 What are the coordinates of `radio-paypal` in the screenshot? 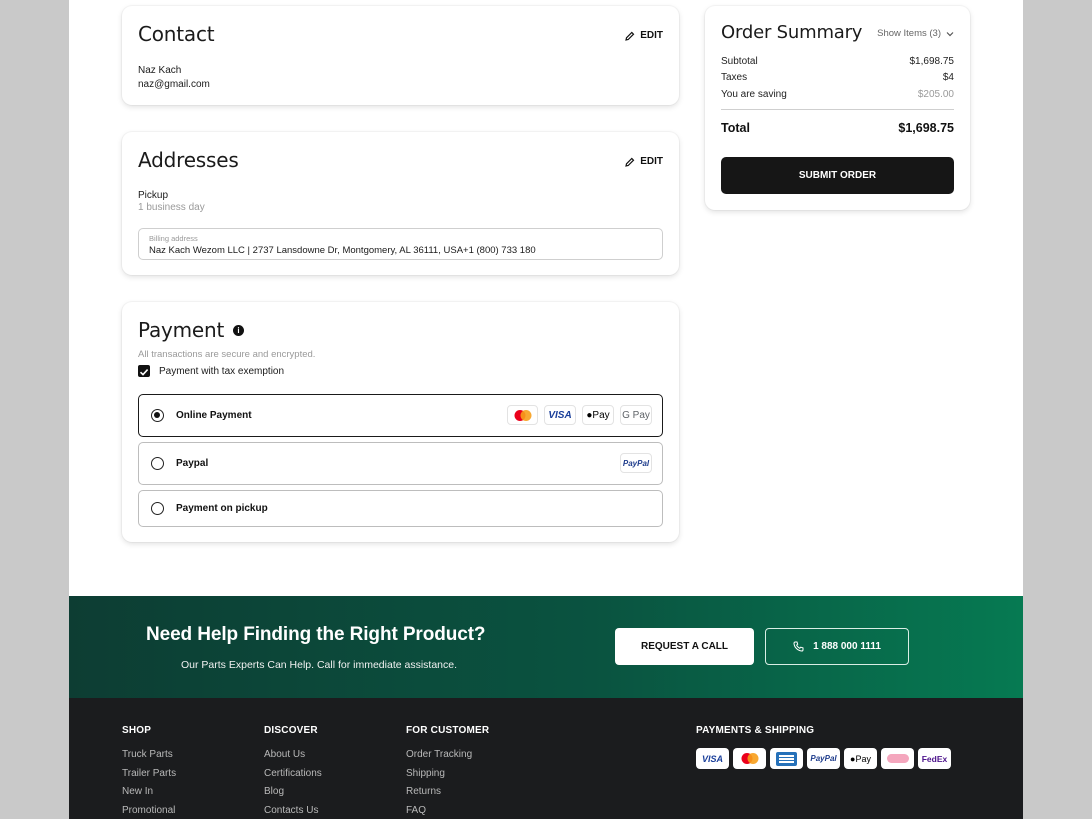 It's located at (157, 463).